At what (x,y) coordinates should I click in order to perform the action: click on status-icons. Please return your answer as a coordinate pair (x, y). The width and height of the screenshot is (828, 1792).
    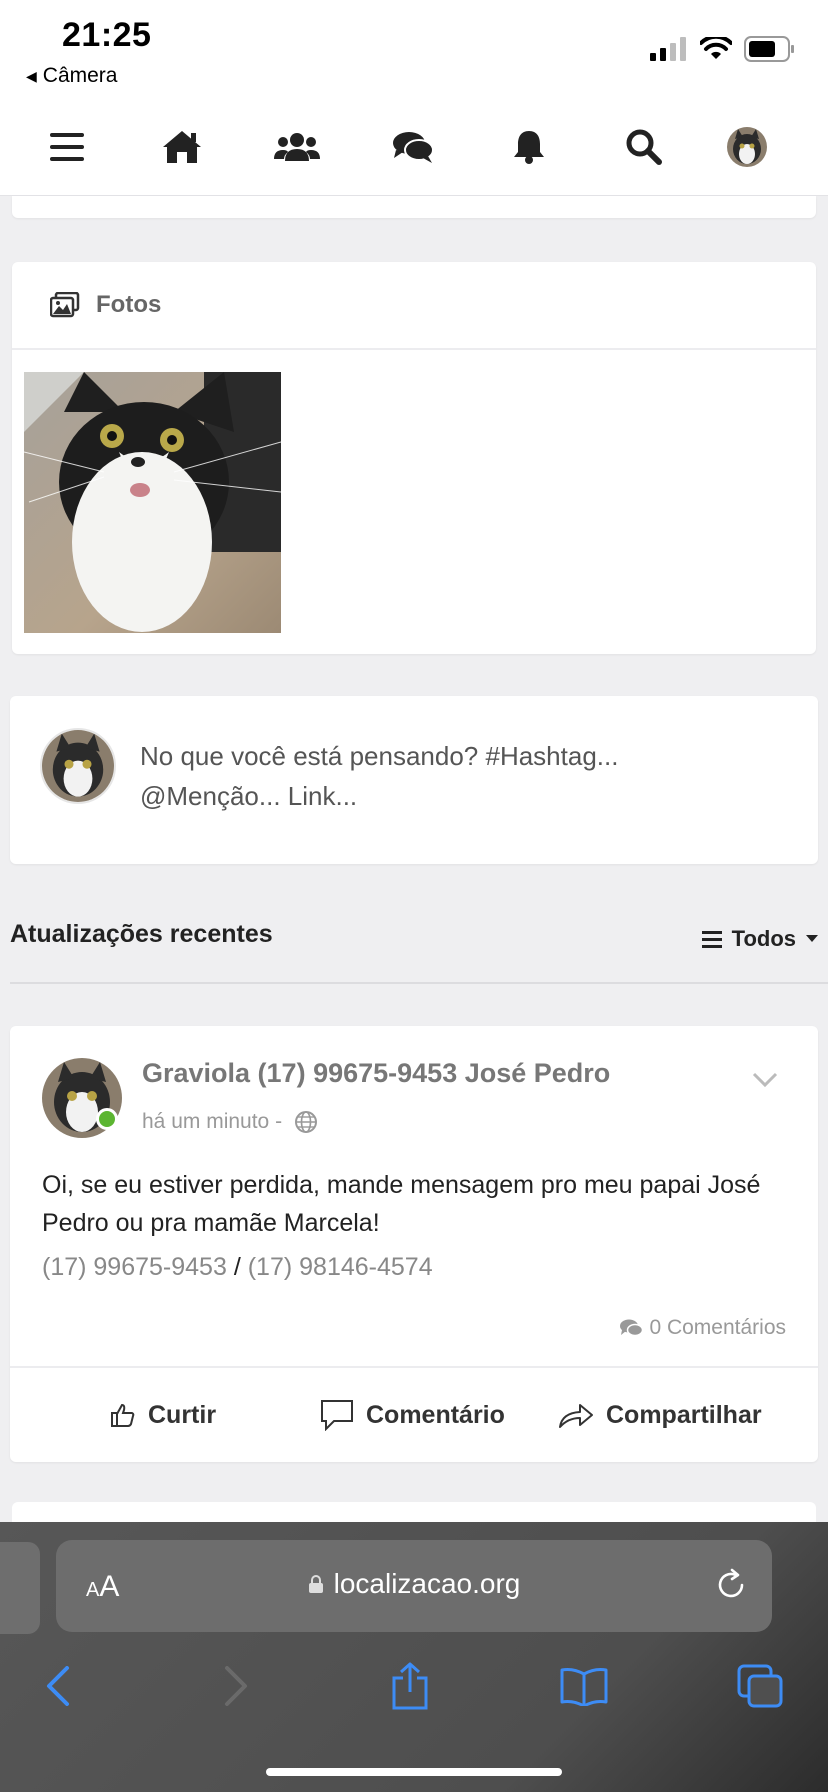
    Looking at the image, I should click on (723, 49).